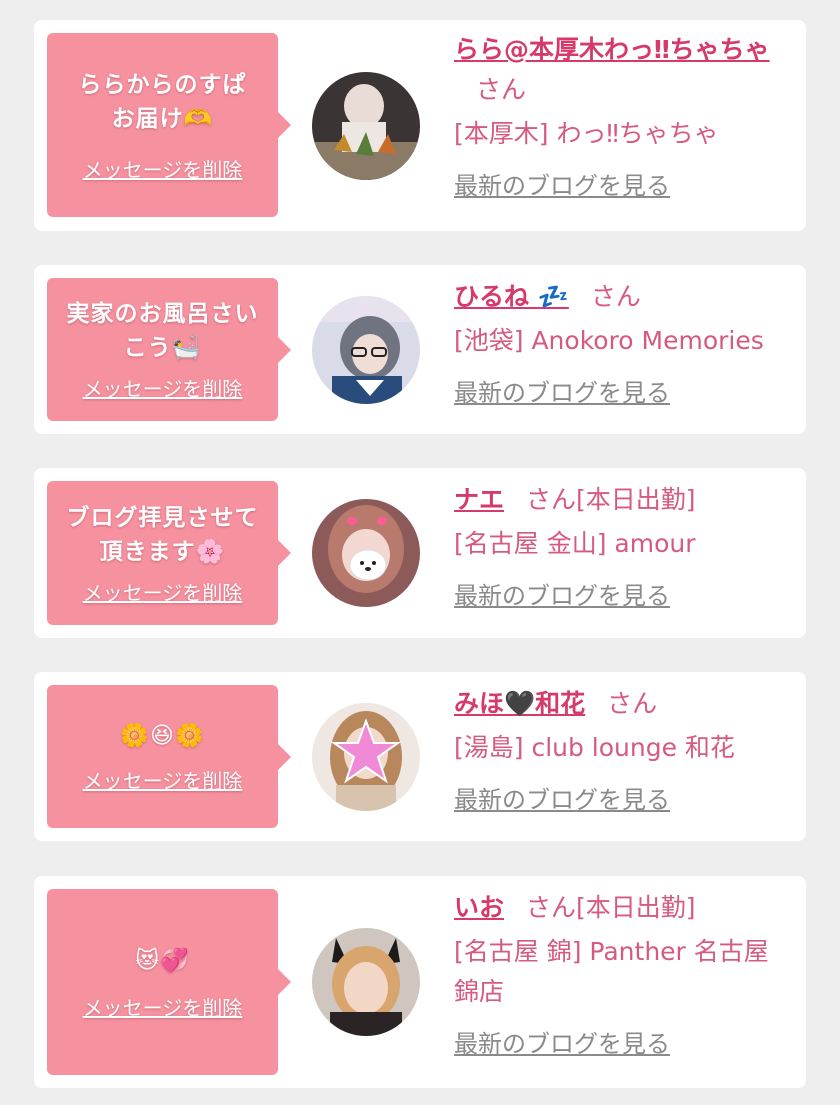 This screenshot has height=1105, width=840. What do you see at coordinates (612, 49) in the screenshot?
I see `cast-name-link: らら@本厚木わっ‼ちゃちゃ` at bounding box center [612, 49].